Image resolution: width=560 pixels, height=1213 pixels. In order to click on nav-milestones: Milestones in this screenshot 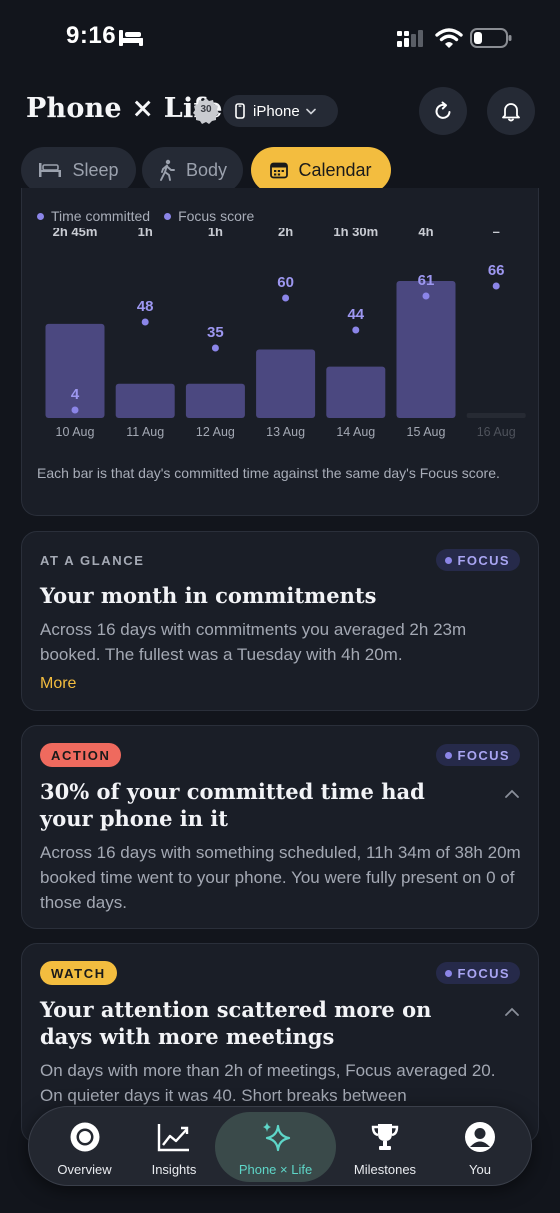, I will do `click(385, 1147)`.